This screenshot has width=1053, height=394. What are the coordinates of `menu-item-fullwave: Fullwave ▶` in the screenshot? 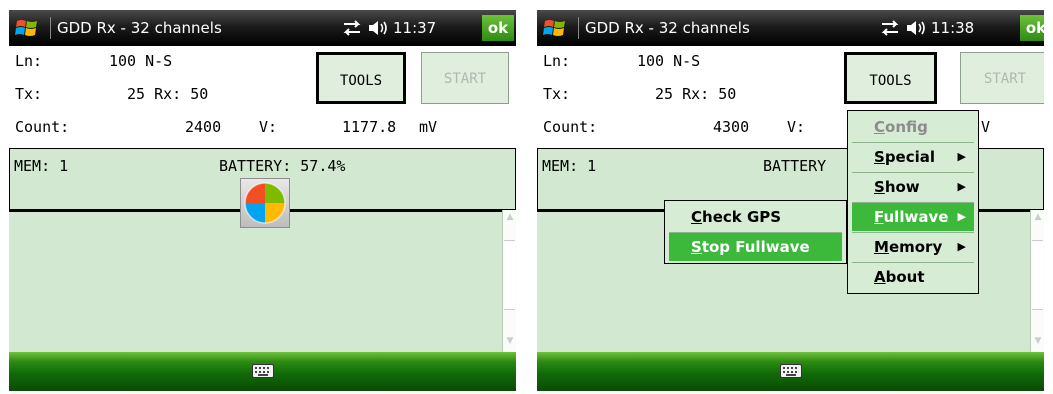 It's located at (913, 217).